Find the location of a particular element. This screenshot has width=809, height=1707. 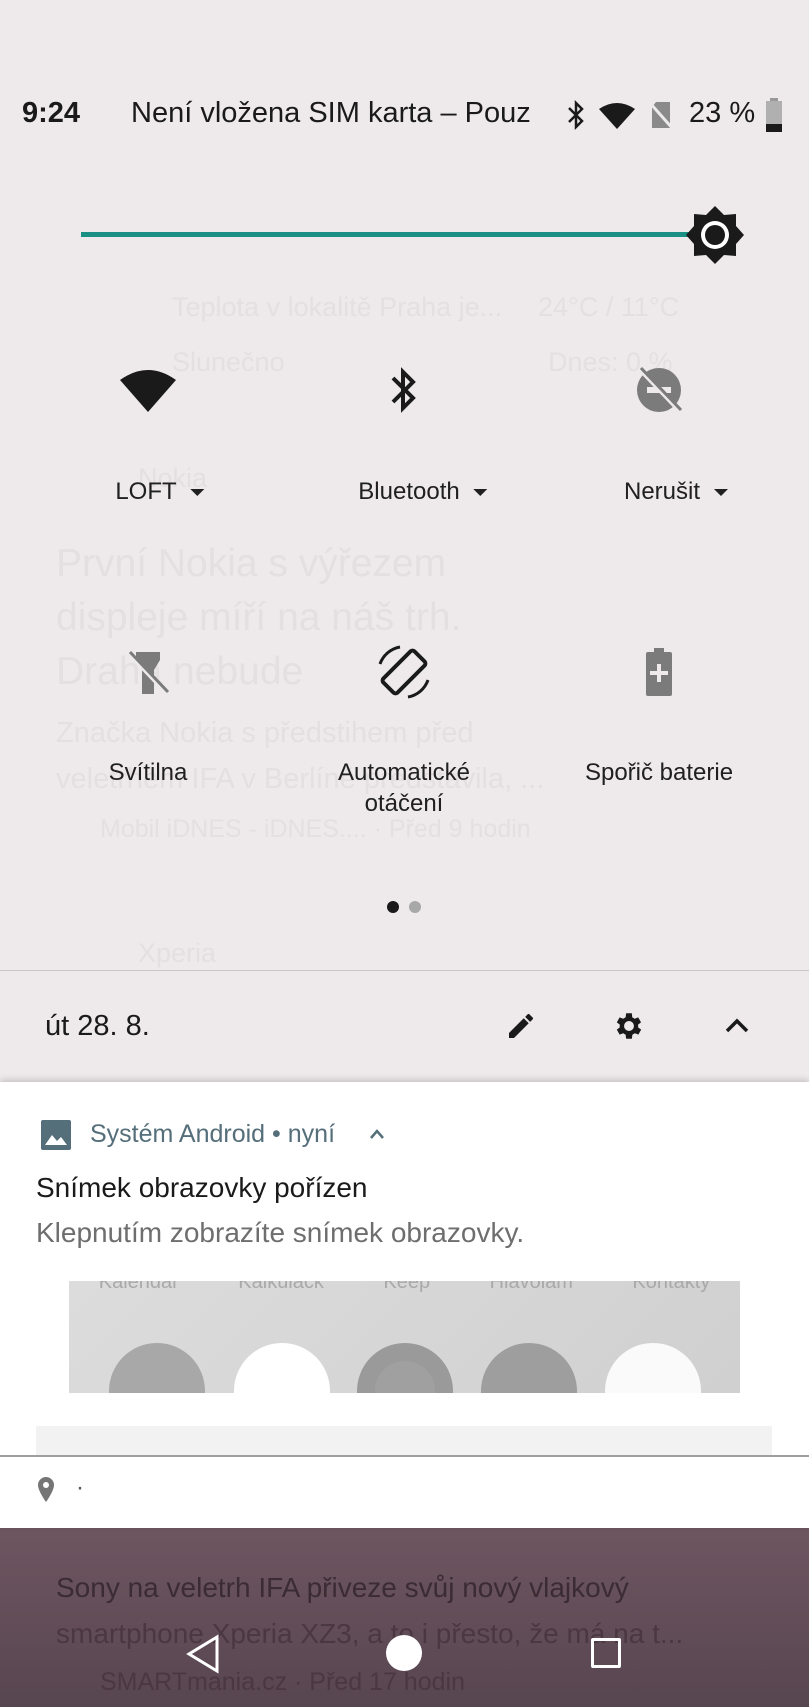

preview-label: Keep is located at coordinates (407, 1287).